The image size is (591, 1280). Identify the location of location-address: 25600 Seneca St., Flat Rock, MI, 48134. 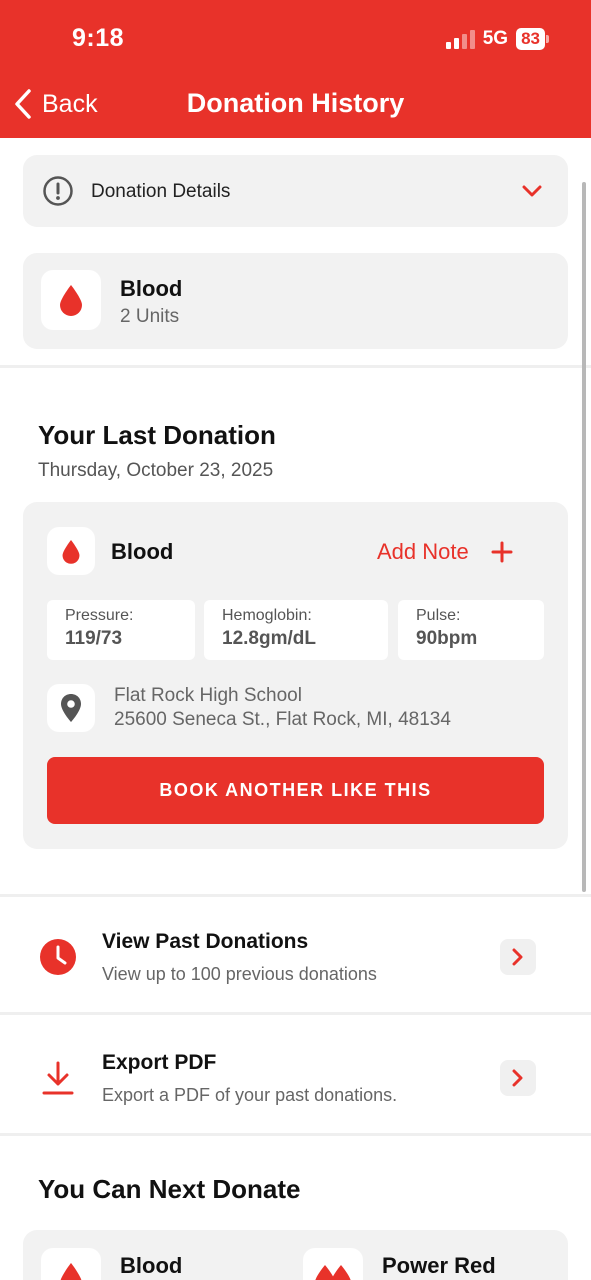
(282, 719).